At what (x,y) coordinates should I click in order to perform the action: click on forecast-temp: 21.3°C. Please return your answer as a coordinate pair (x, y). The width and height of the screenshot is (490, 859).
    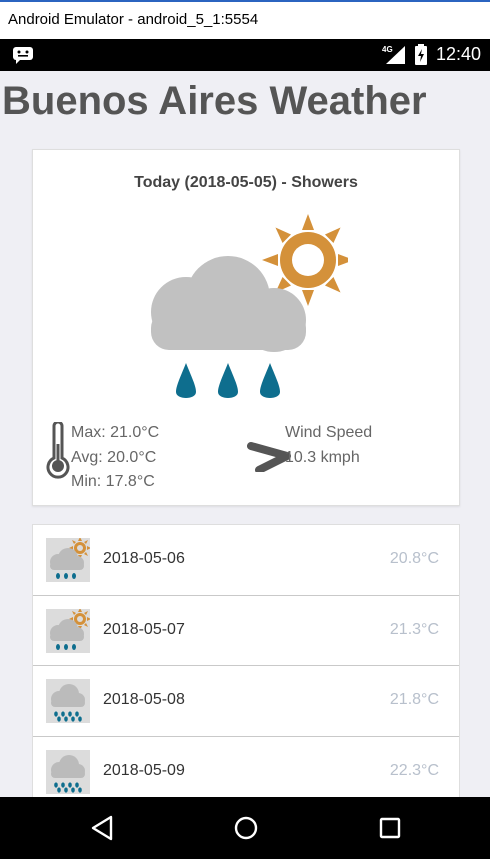
    Looking at the image, I should click on (414, 629).